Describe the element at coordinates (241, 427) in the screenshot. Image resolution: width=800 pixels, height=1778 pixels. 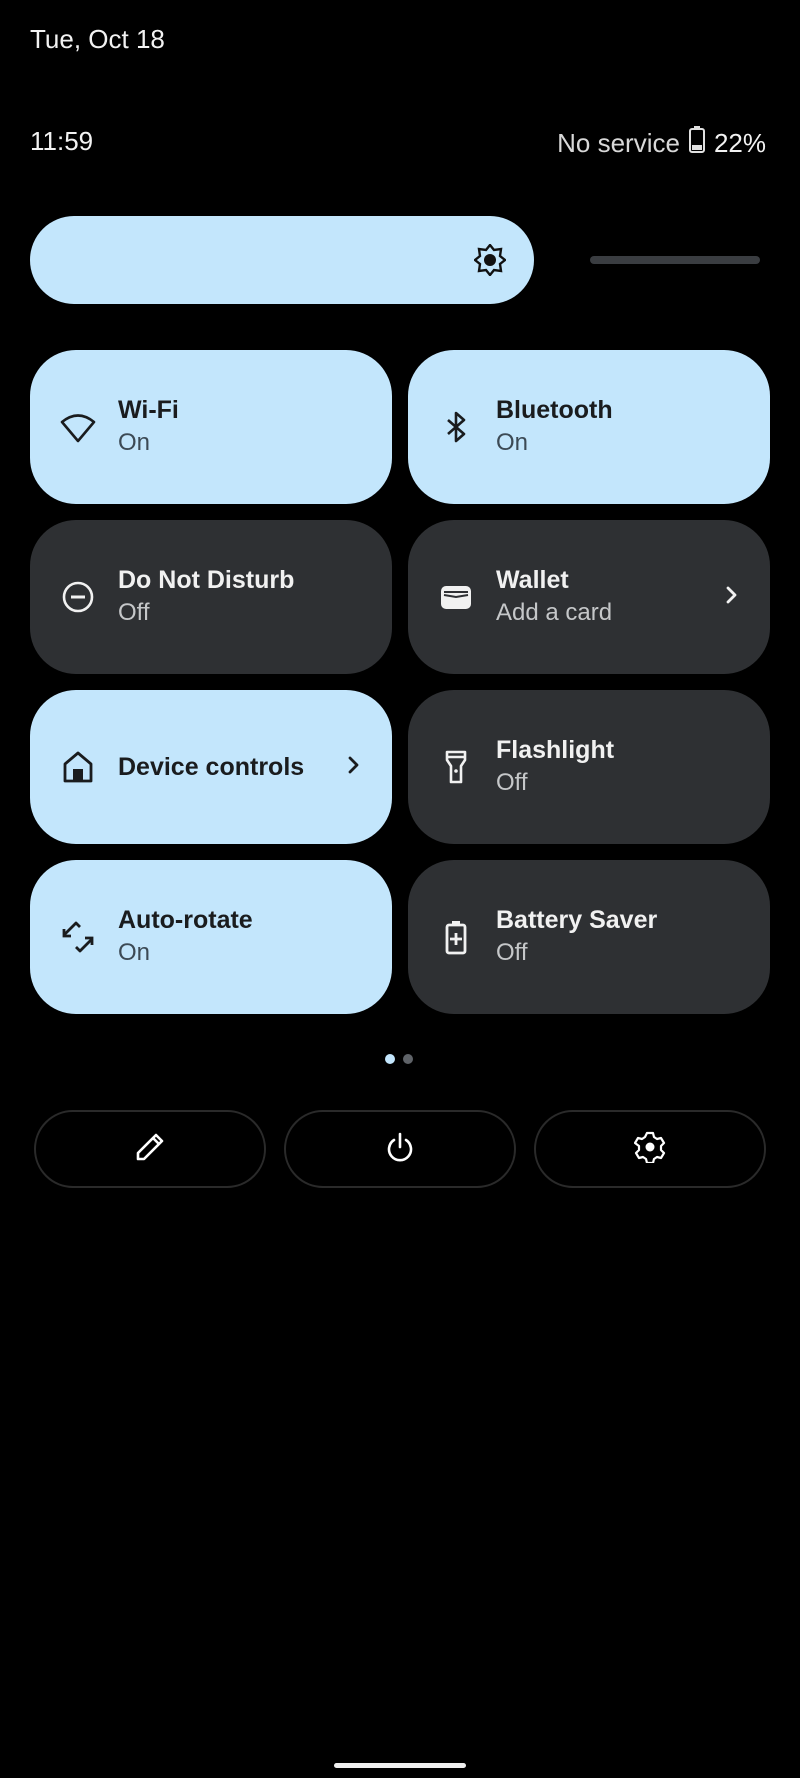
I see `tile-texts: Wi-Fi On` at that location.